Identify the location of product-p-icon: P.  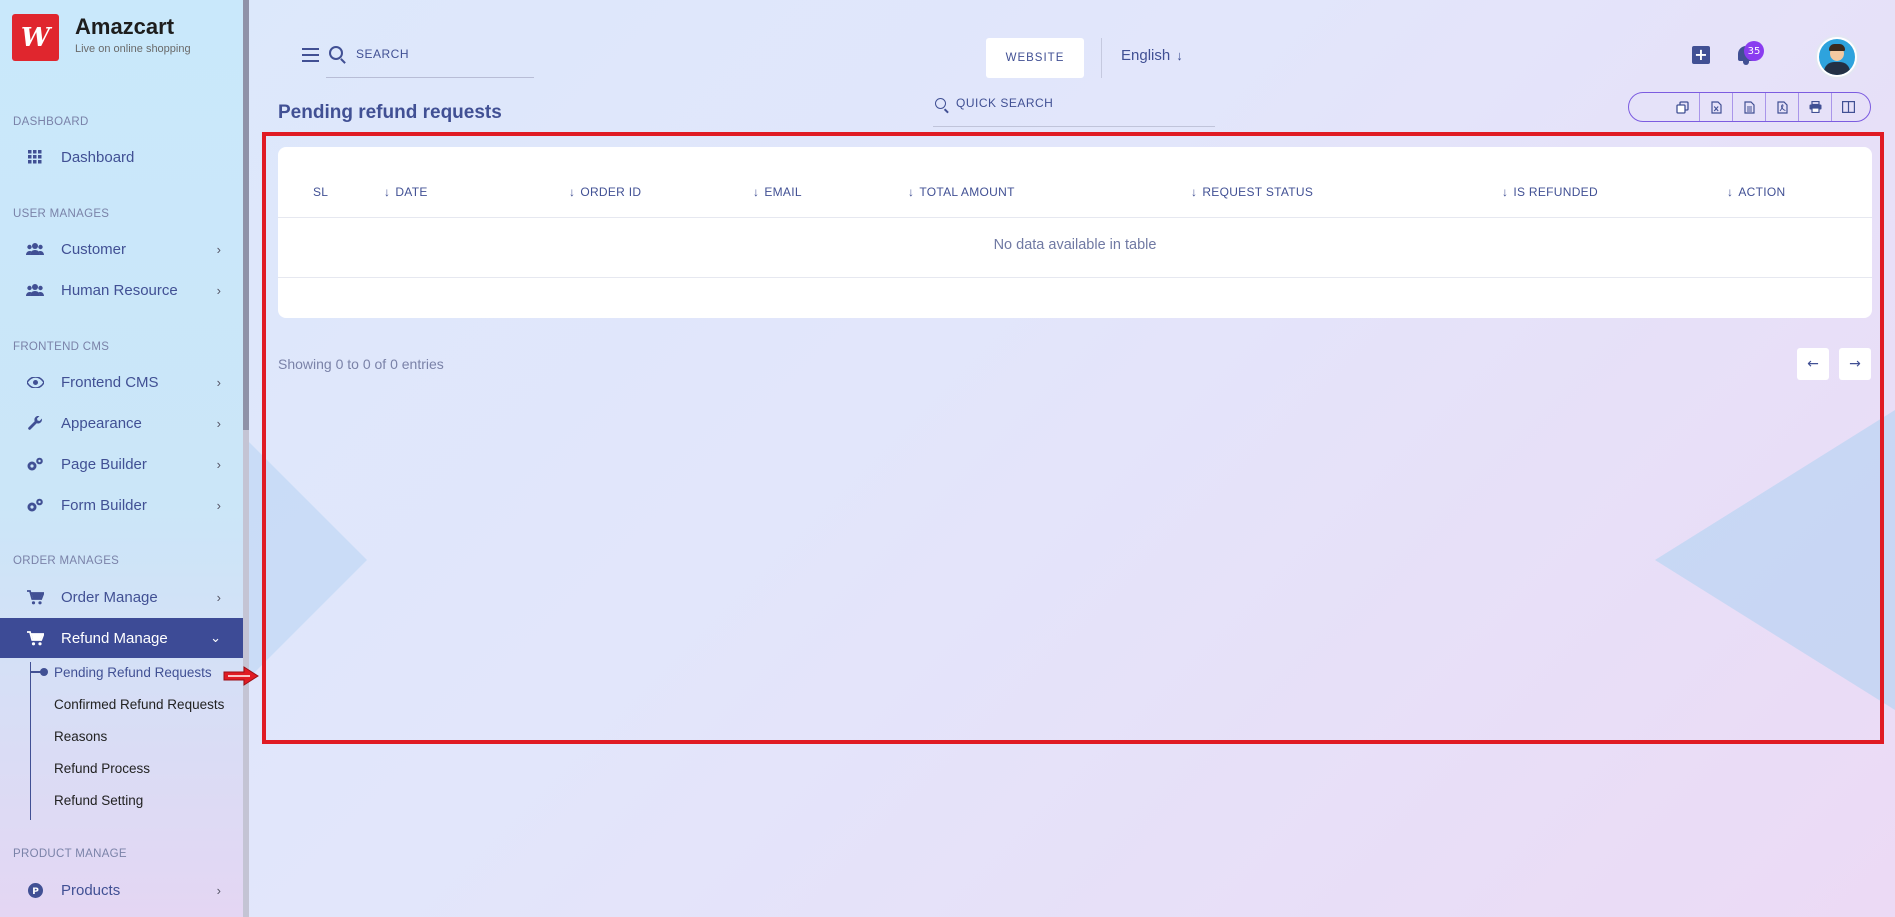
(35, 890).